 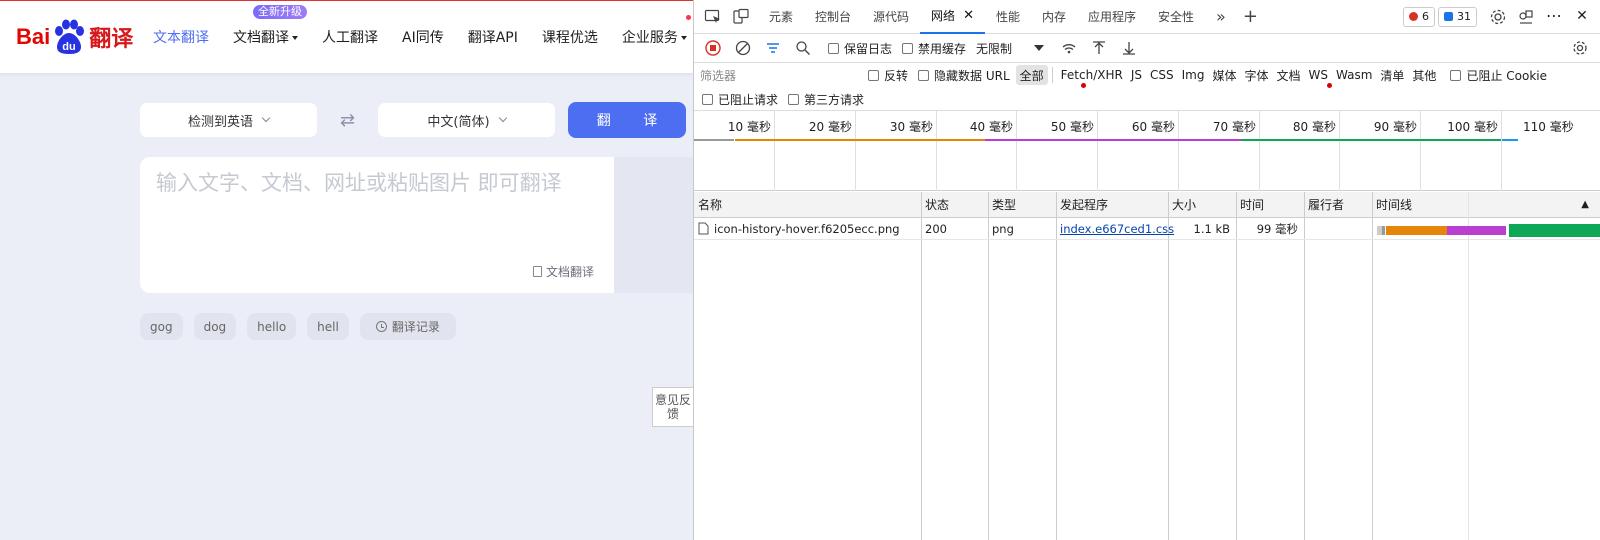 What do you see at coordinates (466, 120) in the screenshot?
I see `target-language-select: 中文(简体)` at bounding box center [466, 120].